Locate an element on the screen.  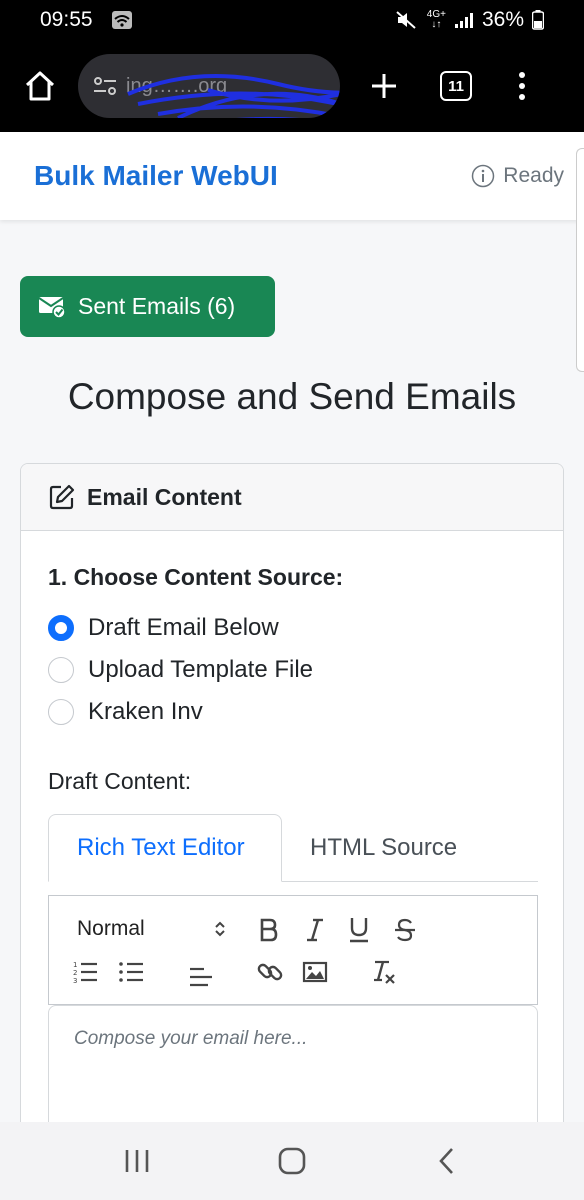
link-button is located at coordinates (270, 972).